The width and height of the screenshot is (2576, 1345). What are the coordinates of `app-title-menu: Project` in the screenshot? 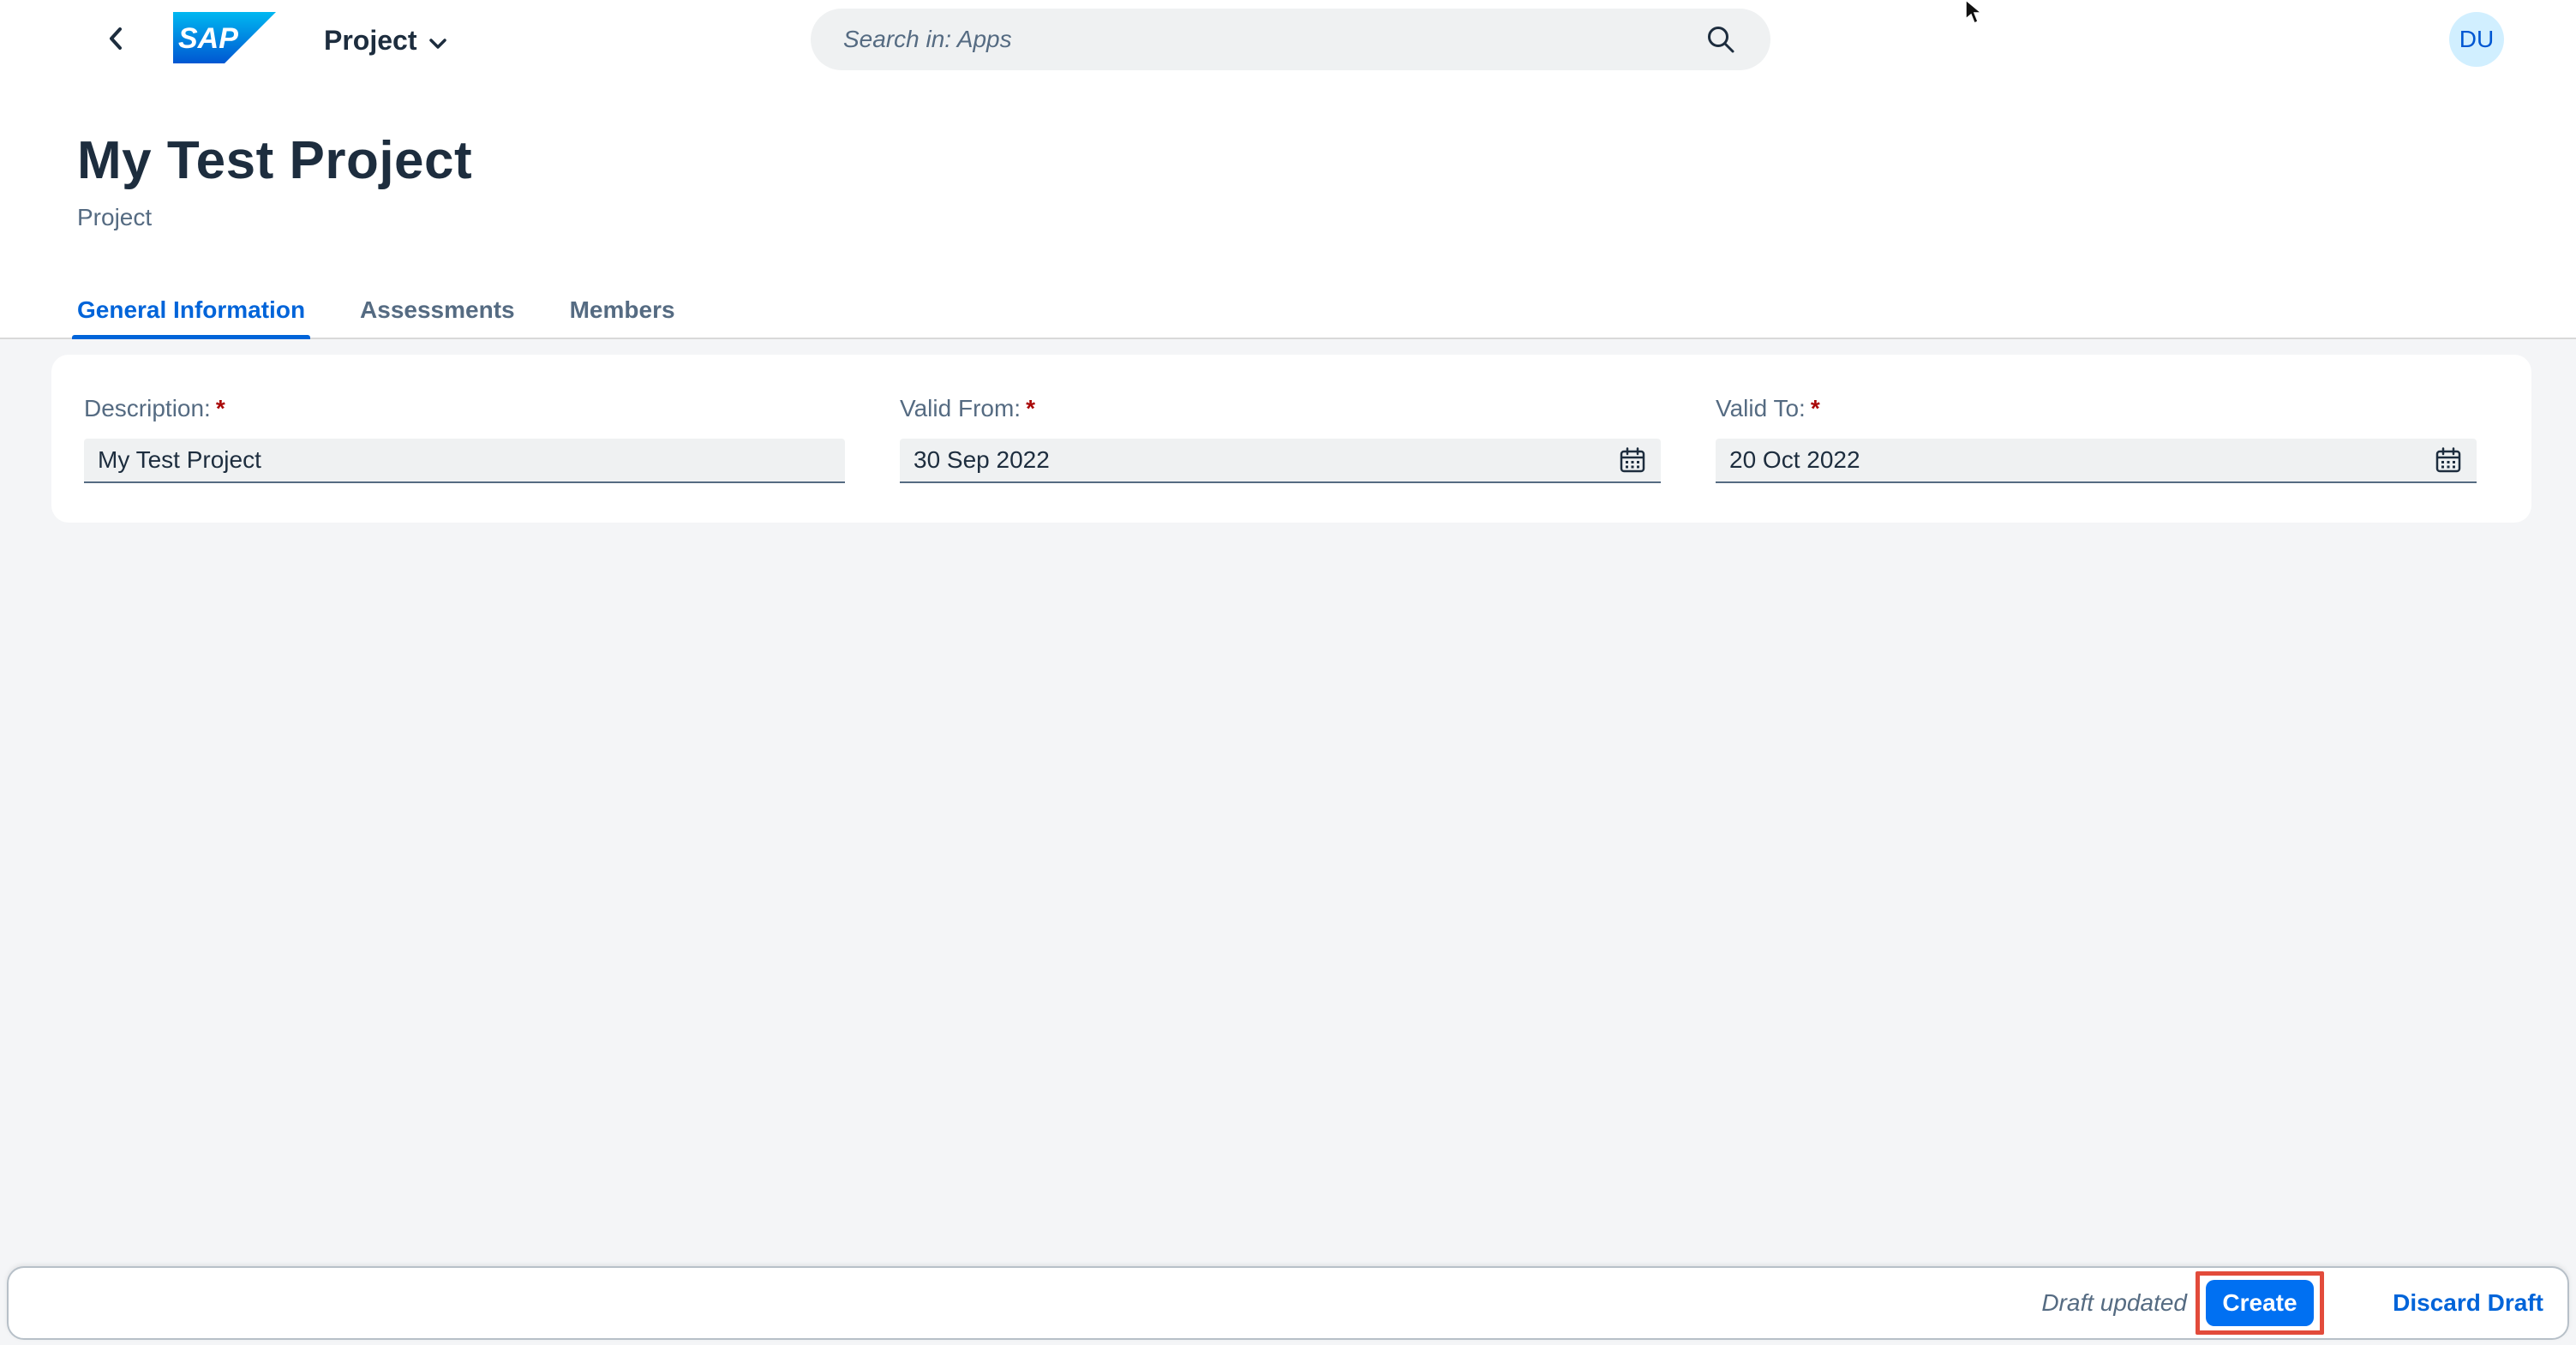 It's located at (385, 40).